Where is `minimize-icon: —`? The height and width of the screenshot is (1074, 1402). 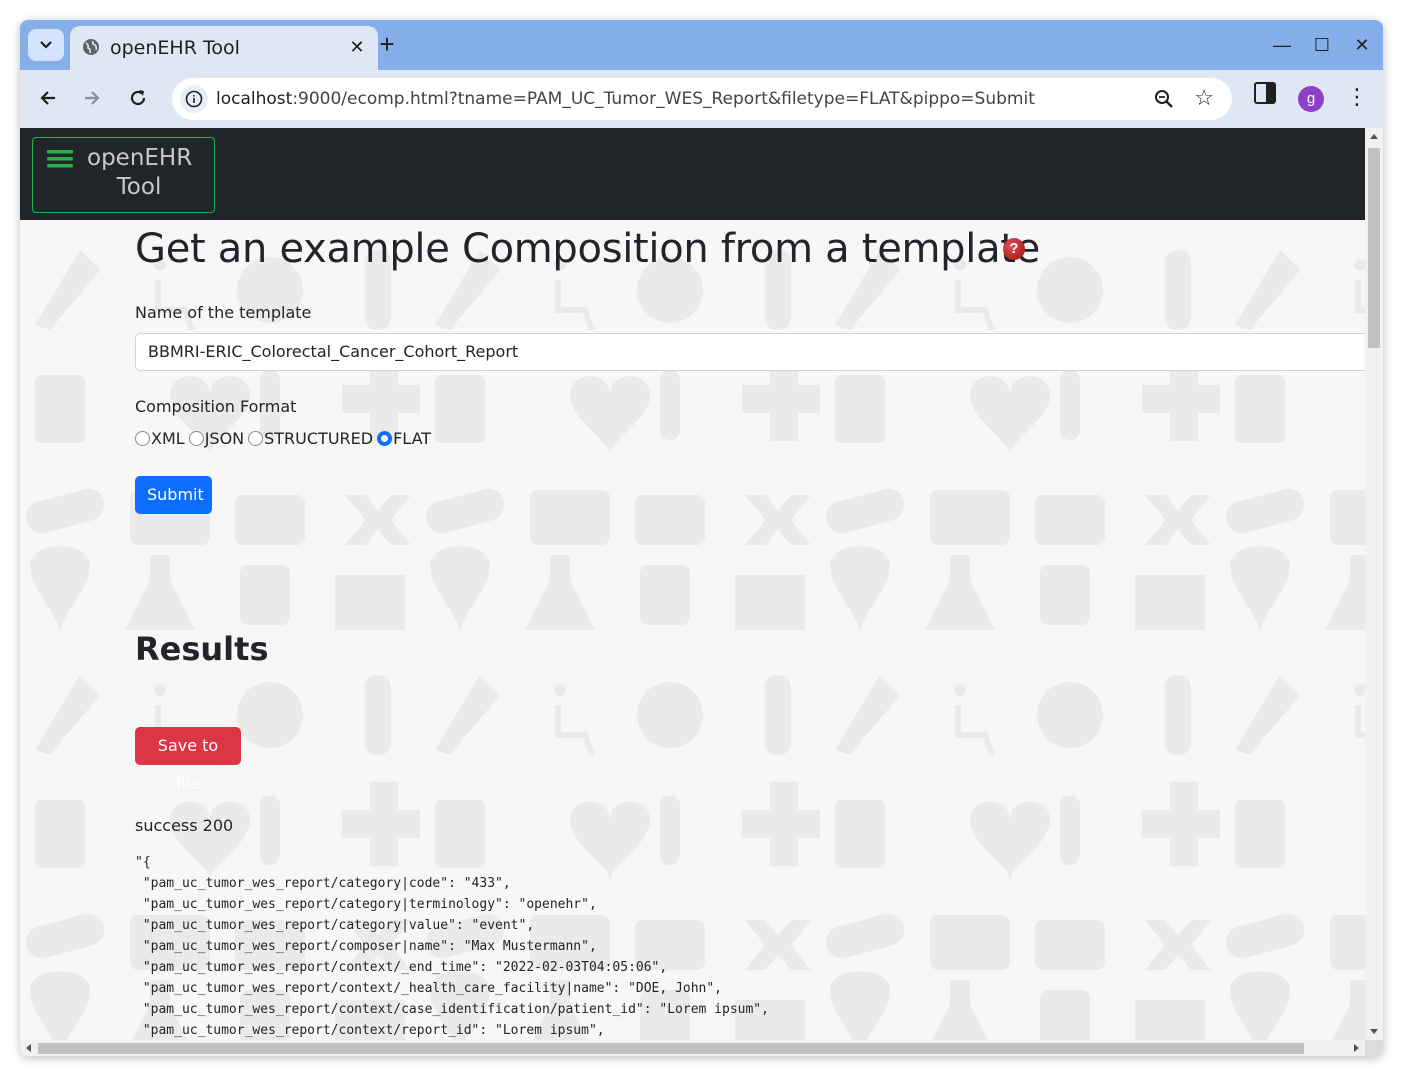
minimize-icon: — is located at coordinates (1282, 46).